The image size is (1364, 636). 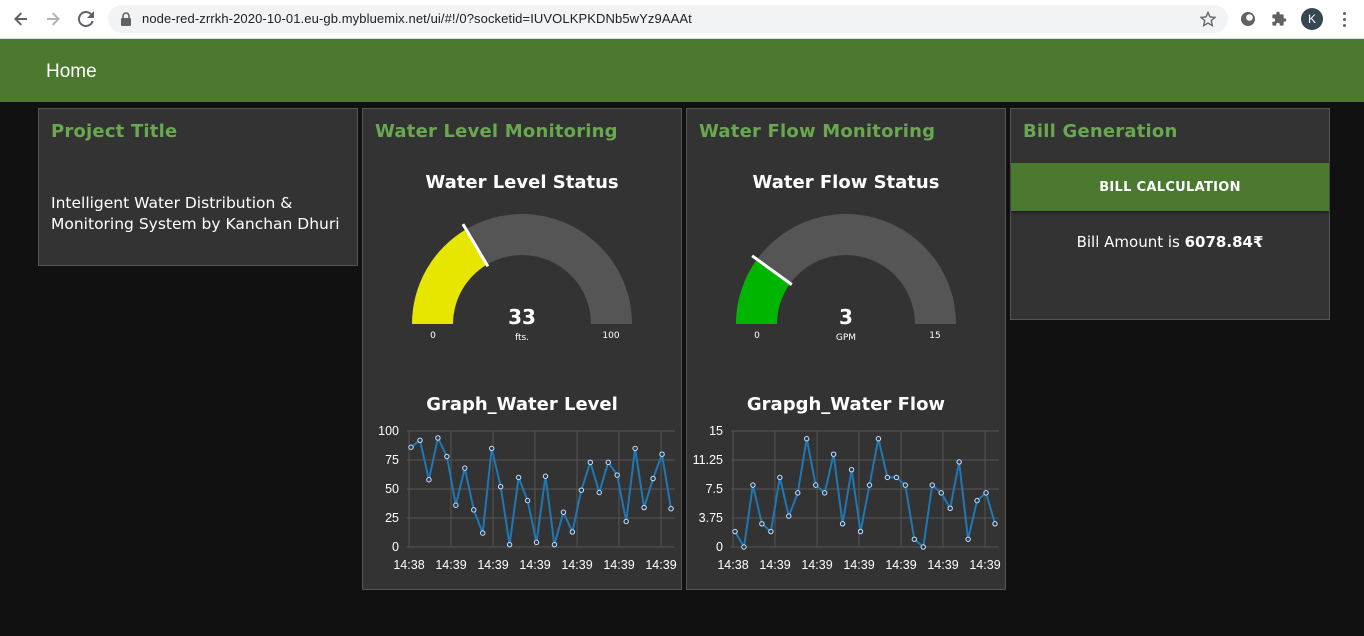 What do you see at coordinates (392, 460) in the screenshot?
I see `y-tick-label: 75` at bounding box center [392, 460].